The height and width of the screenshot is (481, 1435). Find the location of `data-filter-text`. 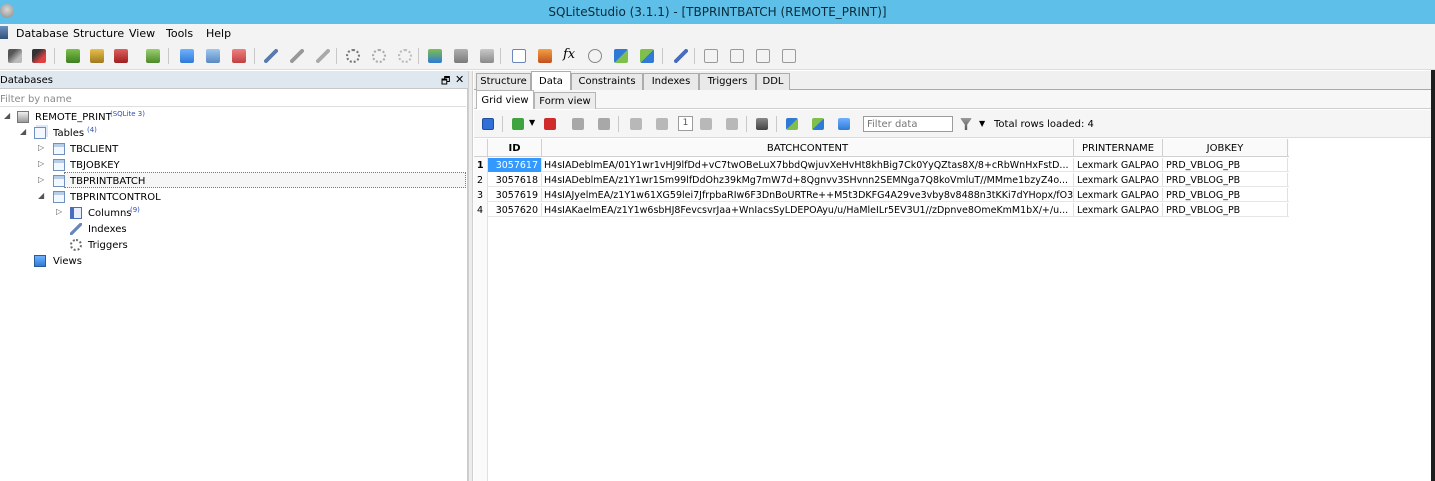

data-filter-text is located at coordinates (908, 124).